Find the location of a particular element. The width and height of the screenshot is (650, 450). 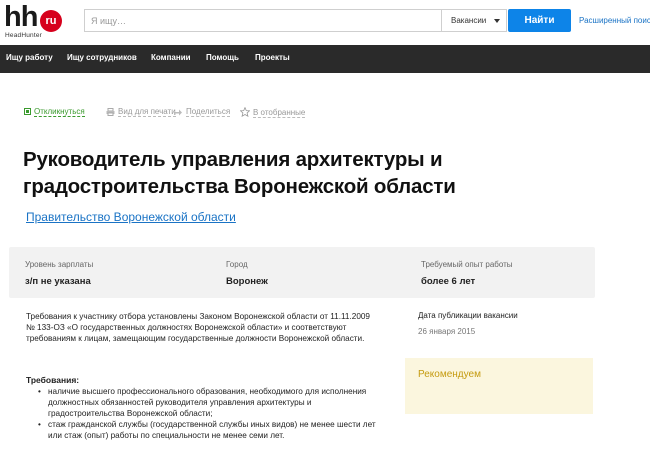

share-button: Поделиться is located at coordinates (202, 112).